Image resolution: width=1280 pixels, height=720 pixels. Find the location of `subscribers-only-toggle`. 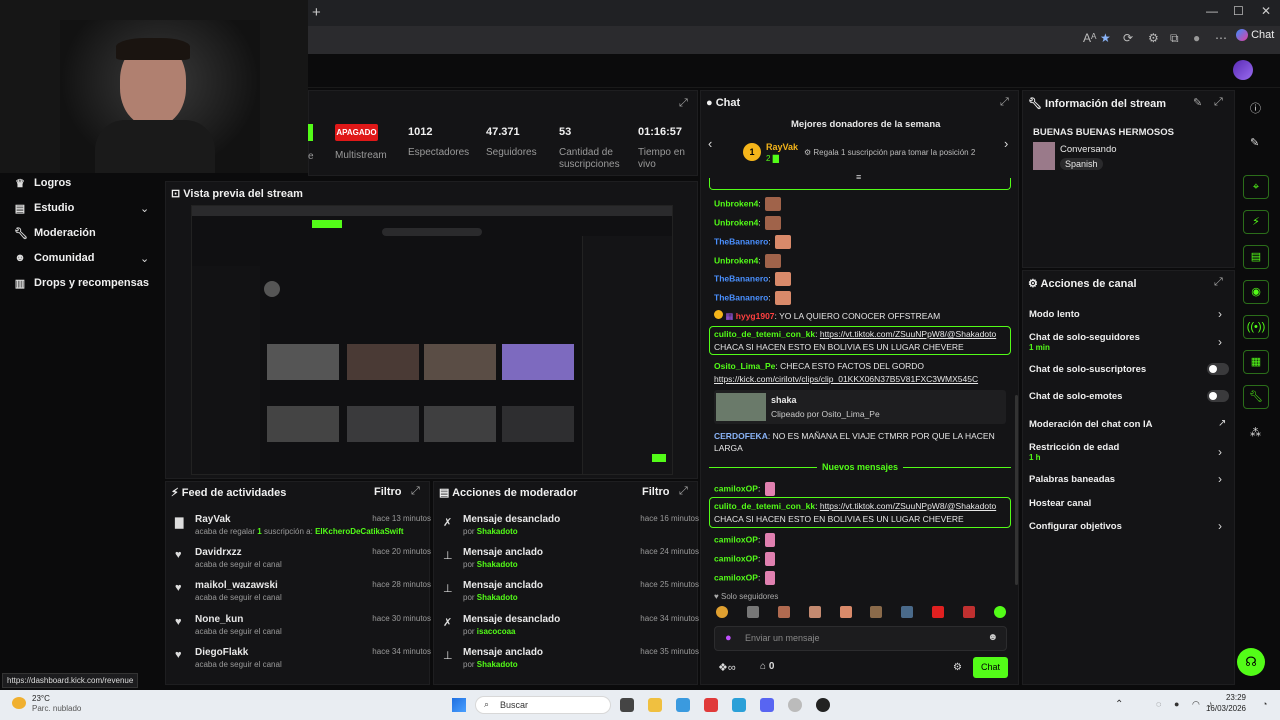

subscribers-only-toggle is located at coordinates (1218, 369).